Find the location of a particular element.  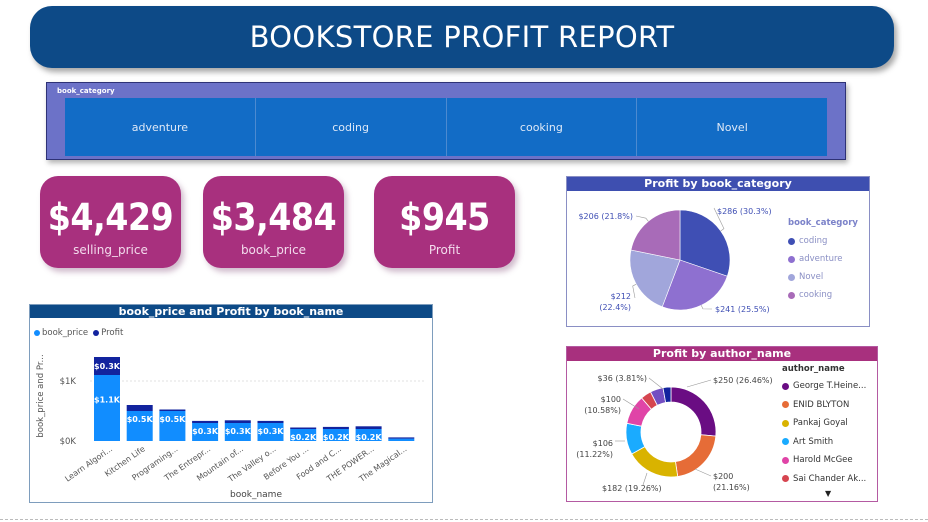

kpi-label: Profit is located at coordinates (444, 250).